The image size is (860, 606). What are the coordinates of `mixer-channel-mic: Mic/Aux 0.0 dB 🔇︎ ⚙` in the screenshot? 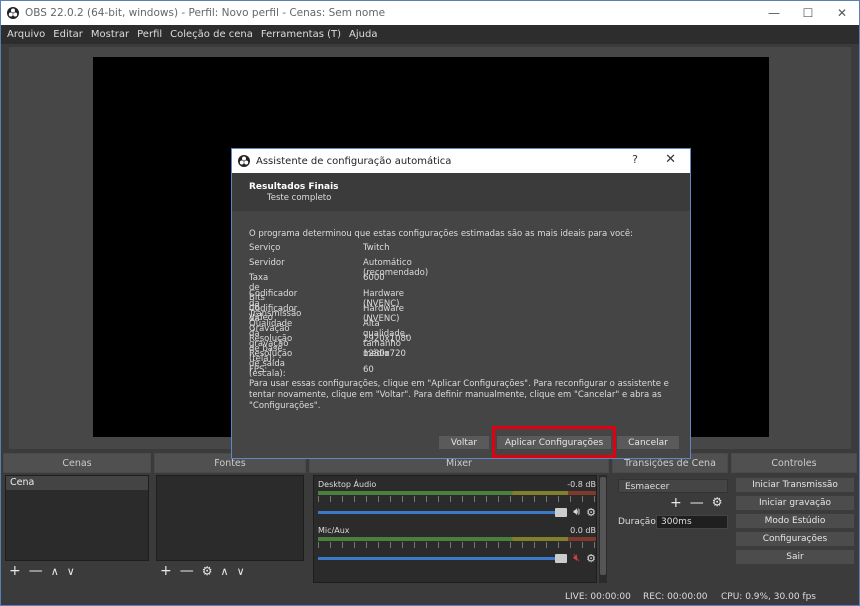 It's located at (457, 545).